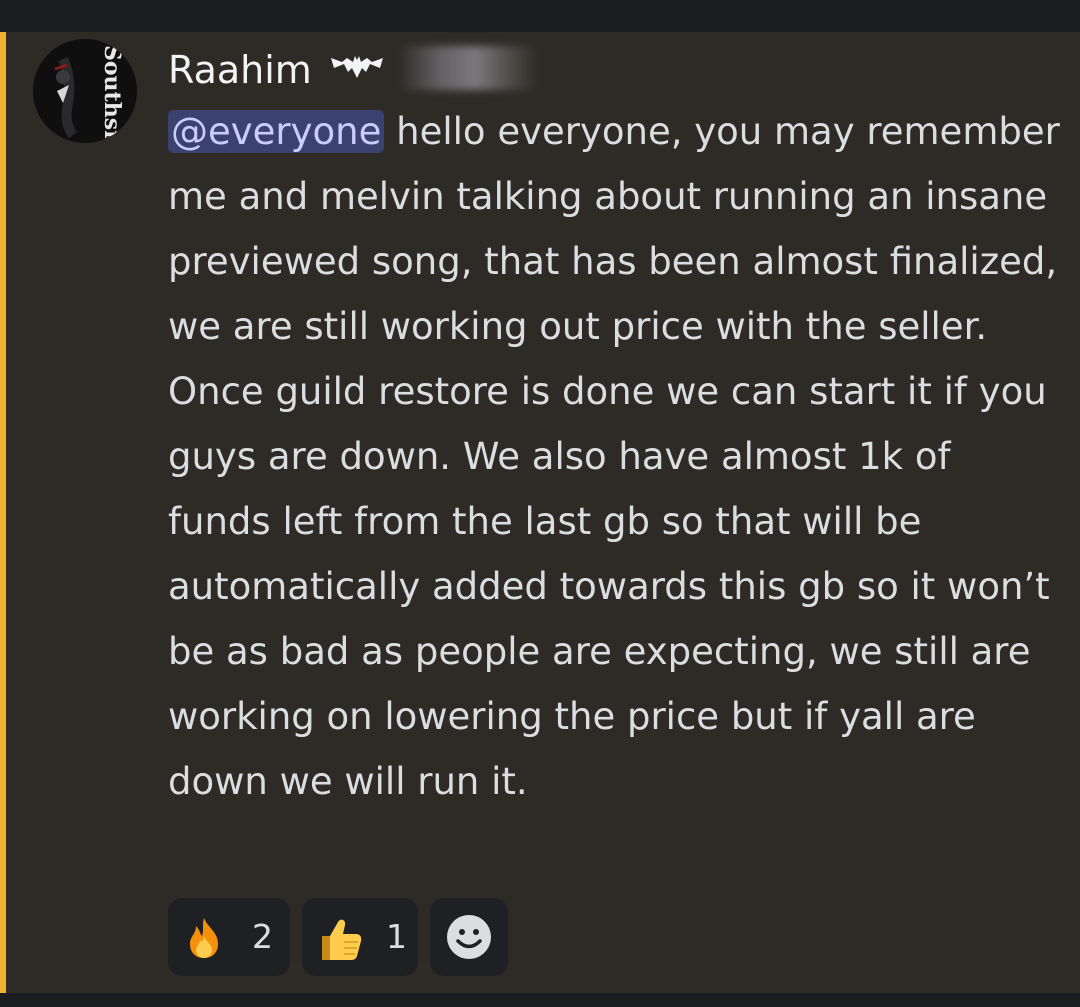  What do you see at coordinates (540, 1000) in the screenshot?
I see `bottom-band` at bounding box center [540, 1000].